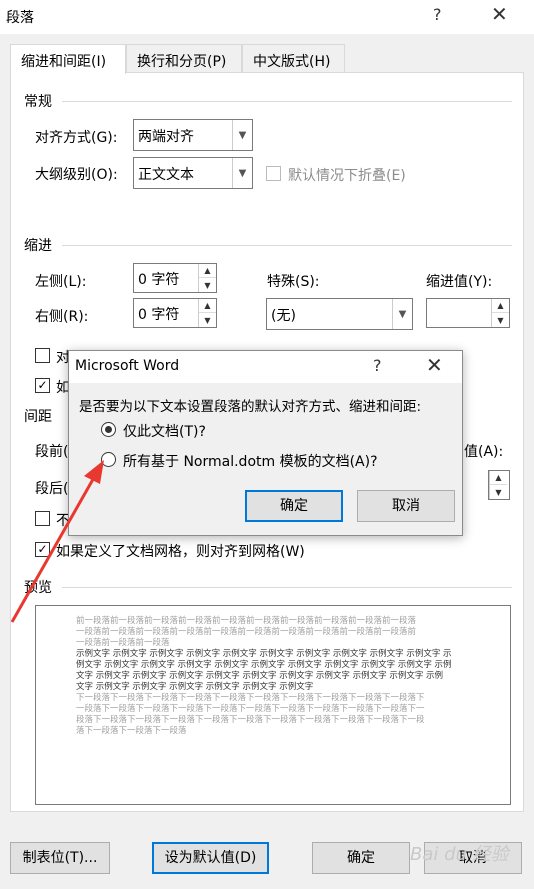  I want to click on annotation-arrow-shaft, so click(54, 548).